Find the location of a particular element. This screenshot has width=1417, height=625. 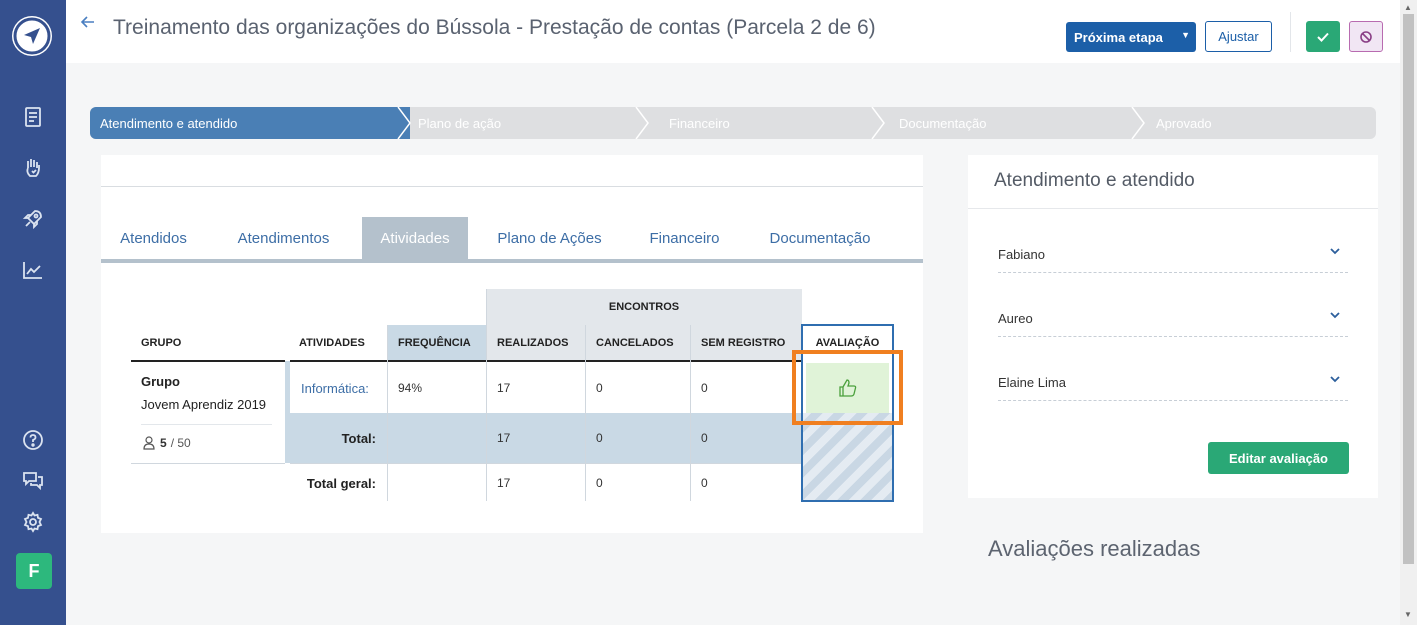

group-title: Grupo is located at coordinates (160, 381).